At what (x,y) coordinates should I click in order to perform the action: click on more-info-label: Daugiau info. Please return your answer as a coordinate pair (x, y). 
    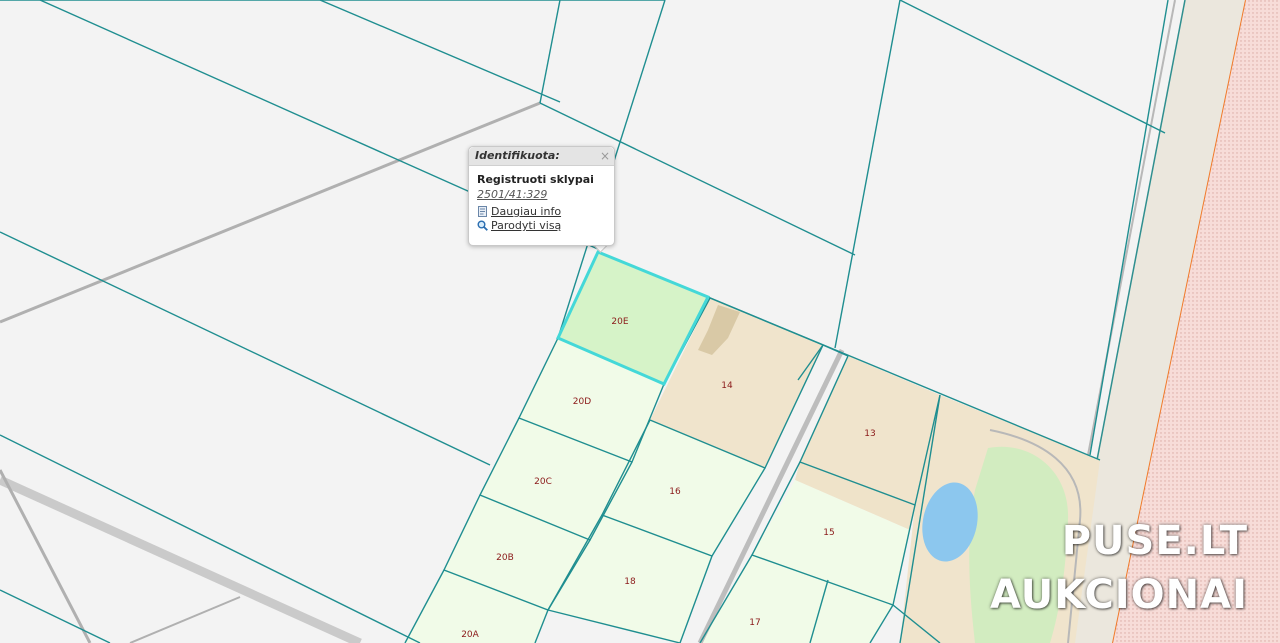
    Looking at the image, I should click on (526, 211).